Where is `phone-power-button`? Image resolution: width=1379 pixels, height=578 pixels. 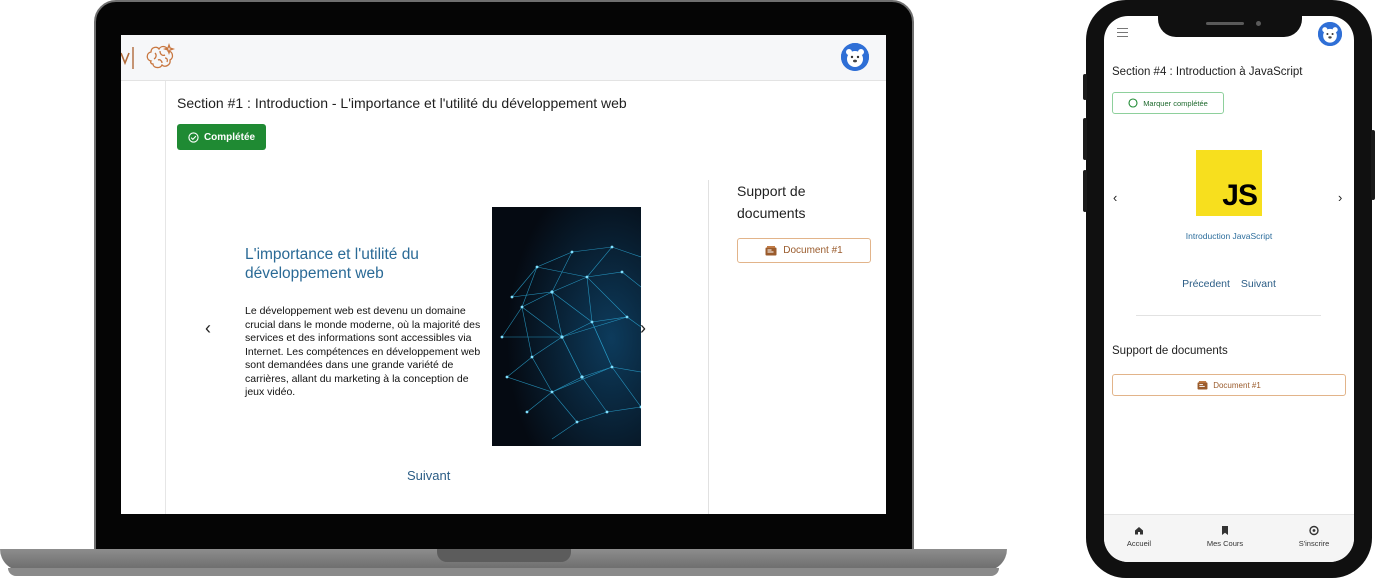
phone-power-button is located at coordinates (1373, 165).